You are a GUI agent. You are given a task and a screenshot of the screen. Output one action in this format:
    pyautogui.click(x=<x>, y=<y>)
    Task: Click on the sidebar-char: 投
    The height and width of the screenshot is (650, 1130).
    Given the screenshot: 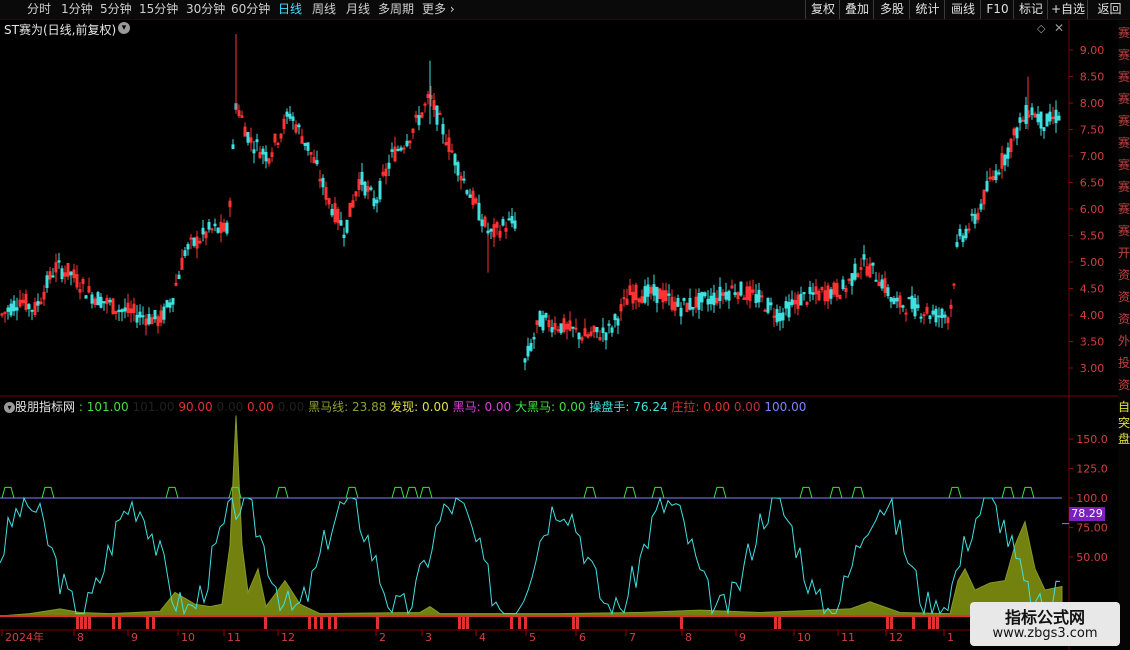 What is the action you would take?
    pyautogui.click(x=1124, y=363)
    